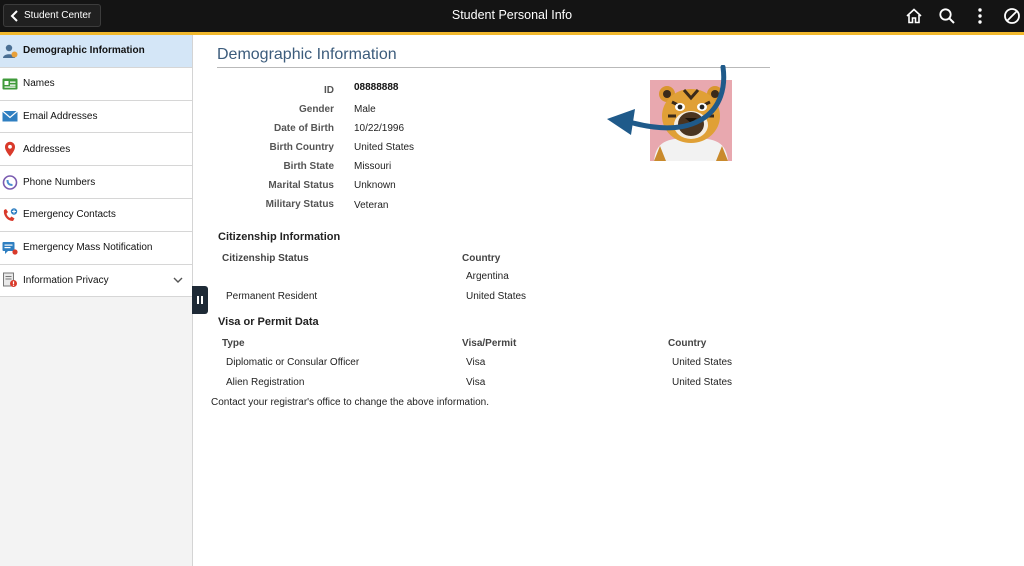 Image resolution: width=1024 pixels, height=566 pixels. I want to click on map-pin-icon, so click(10, 149).